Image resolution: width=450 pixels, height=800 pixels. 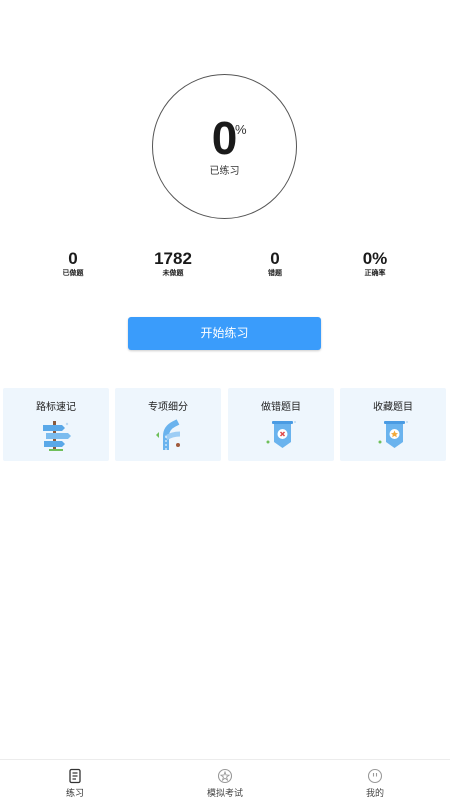 What do you see at coordinates (224, 333) in the screenshot?
I see `start-practice-button: 开始练习` at bounding box center [224, 333].